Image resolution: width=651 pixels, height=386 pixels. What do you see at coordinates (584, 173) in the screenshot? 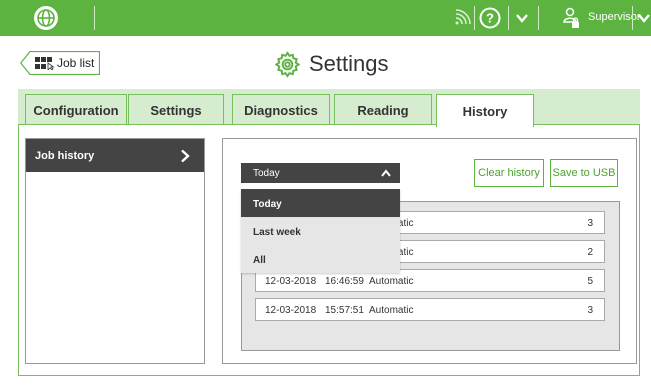
I see `save-to-usb-button: Save to USB` at bounding box center [584, 173].